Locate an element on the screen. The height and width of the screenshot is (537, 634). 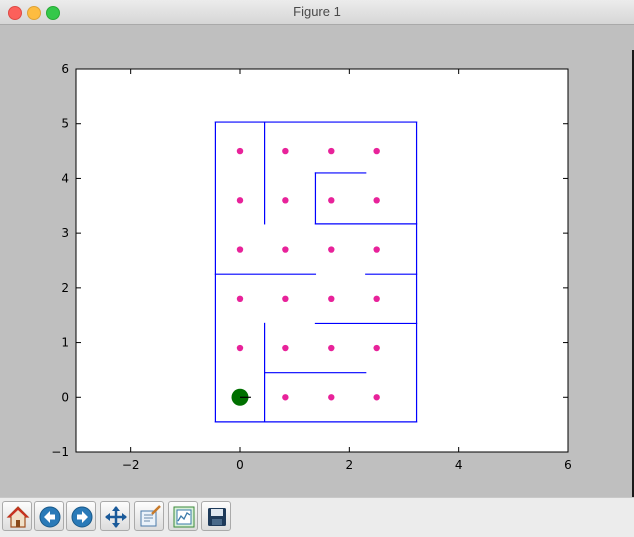
home-icon is located at coordinates (18, 517).